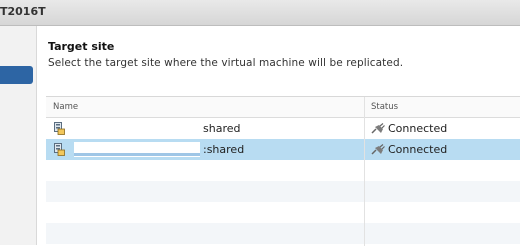 This screenshot has width=520, height=246. Describe the element at coordinates (283, 149) in the screenshot. I see `table-row-selected: :shared Connected` at that location.